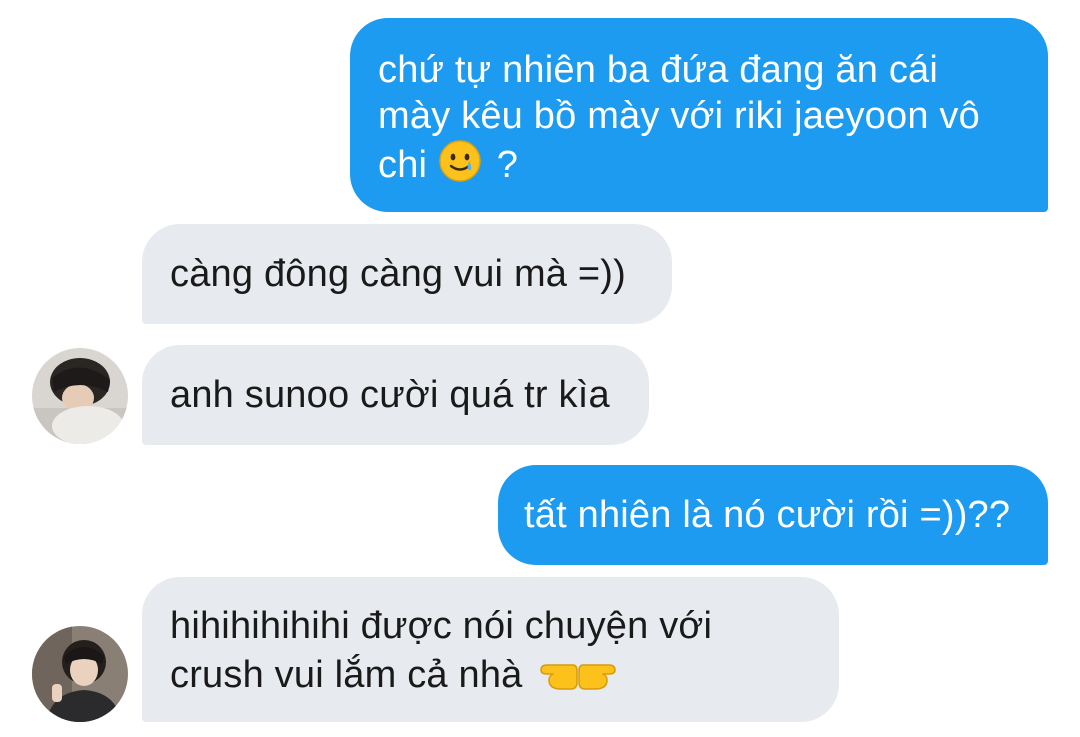 The width and height of the screenshot is (1080, 737). I want to click on message-bubble-incoming: anh sunoo cười quá tr kìa, so click(395, 395).